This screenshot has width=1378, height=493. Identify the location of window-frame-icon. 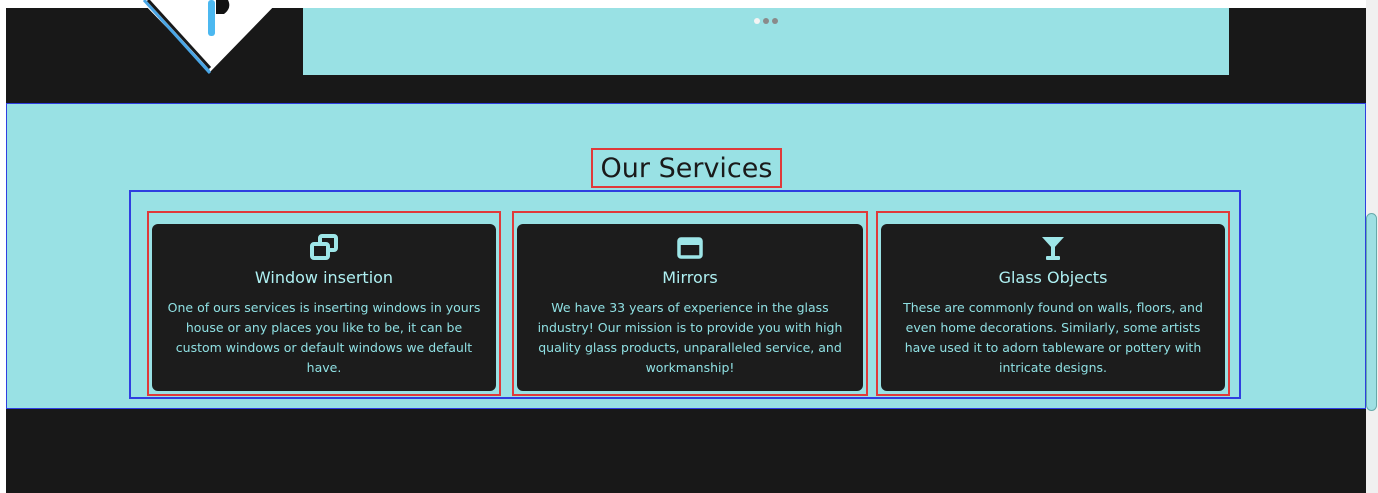
(690, 248).